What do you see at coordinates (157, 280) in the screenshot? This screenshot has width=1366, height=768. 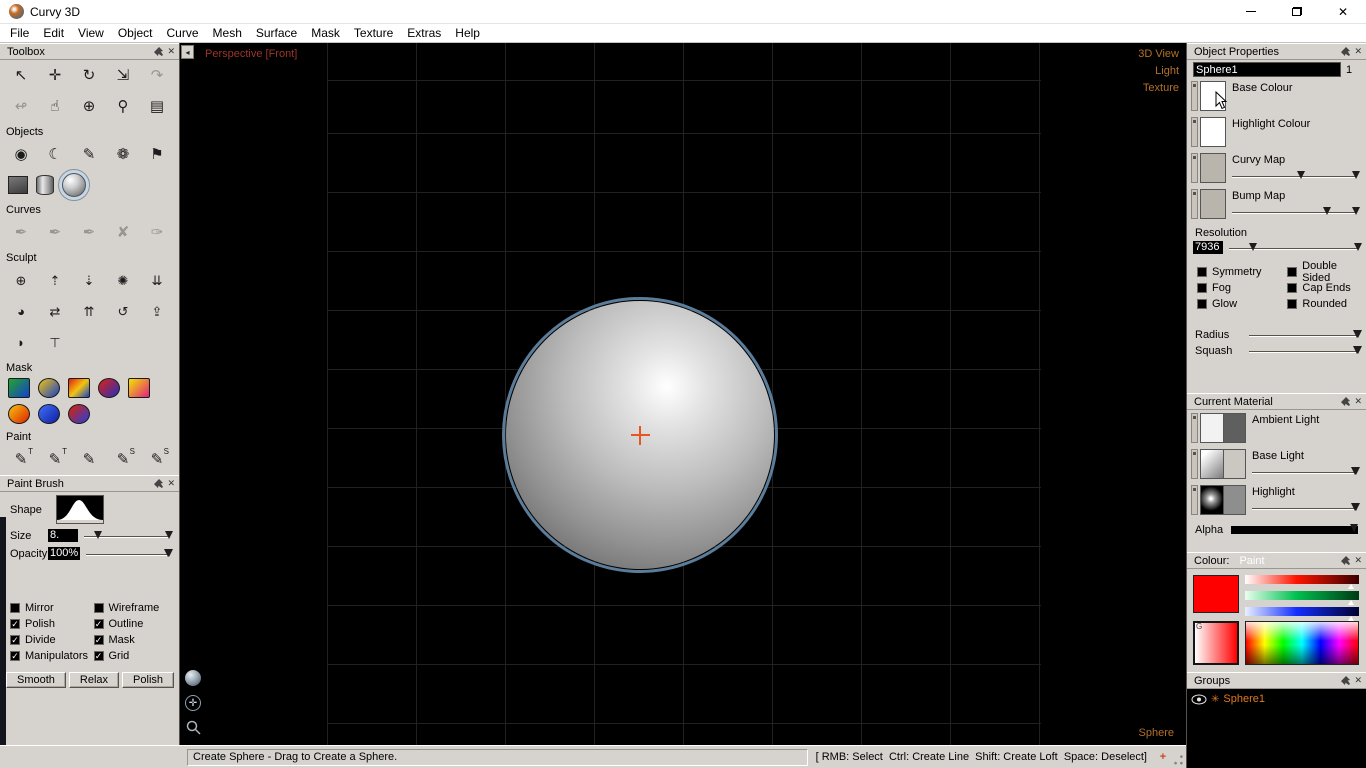 I see `sculpt-dent-tool: ⇊` at bounding box center [157, 280].